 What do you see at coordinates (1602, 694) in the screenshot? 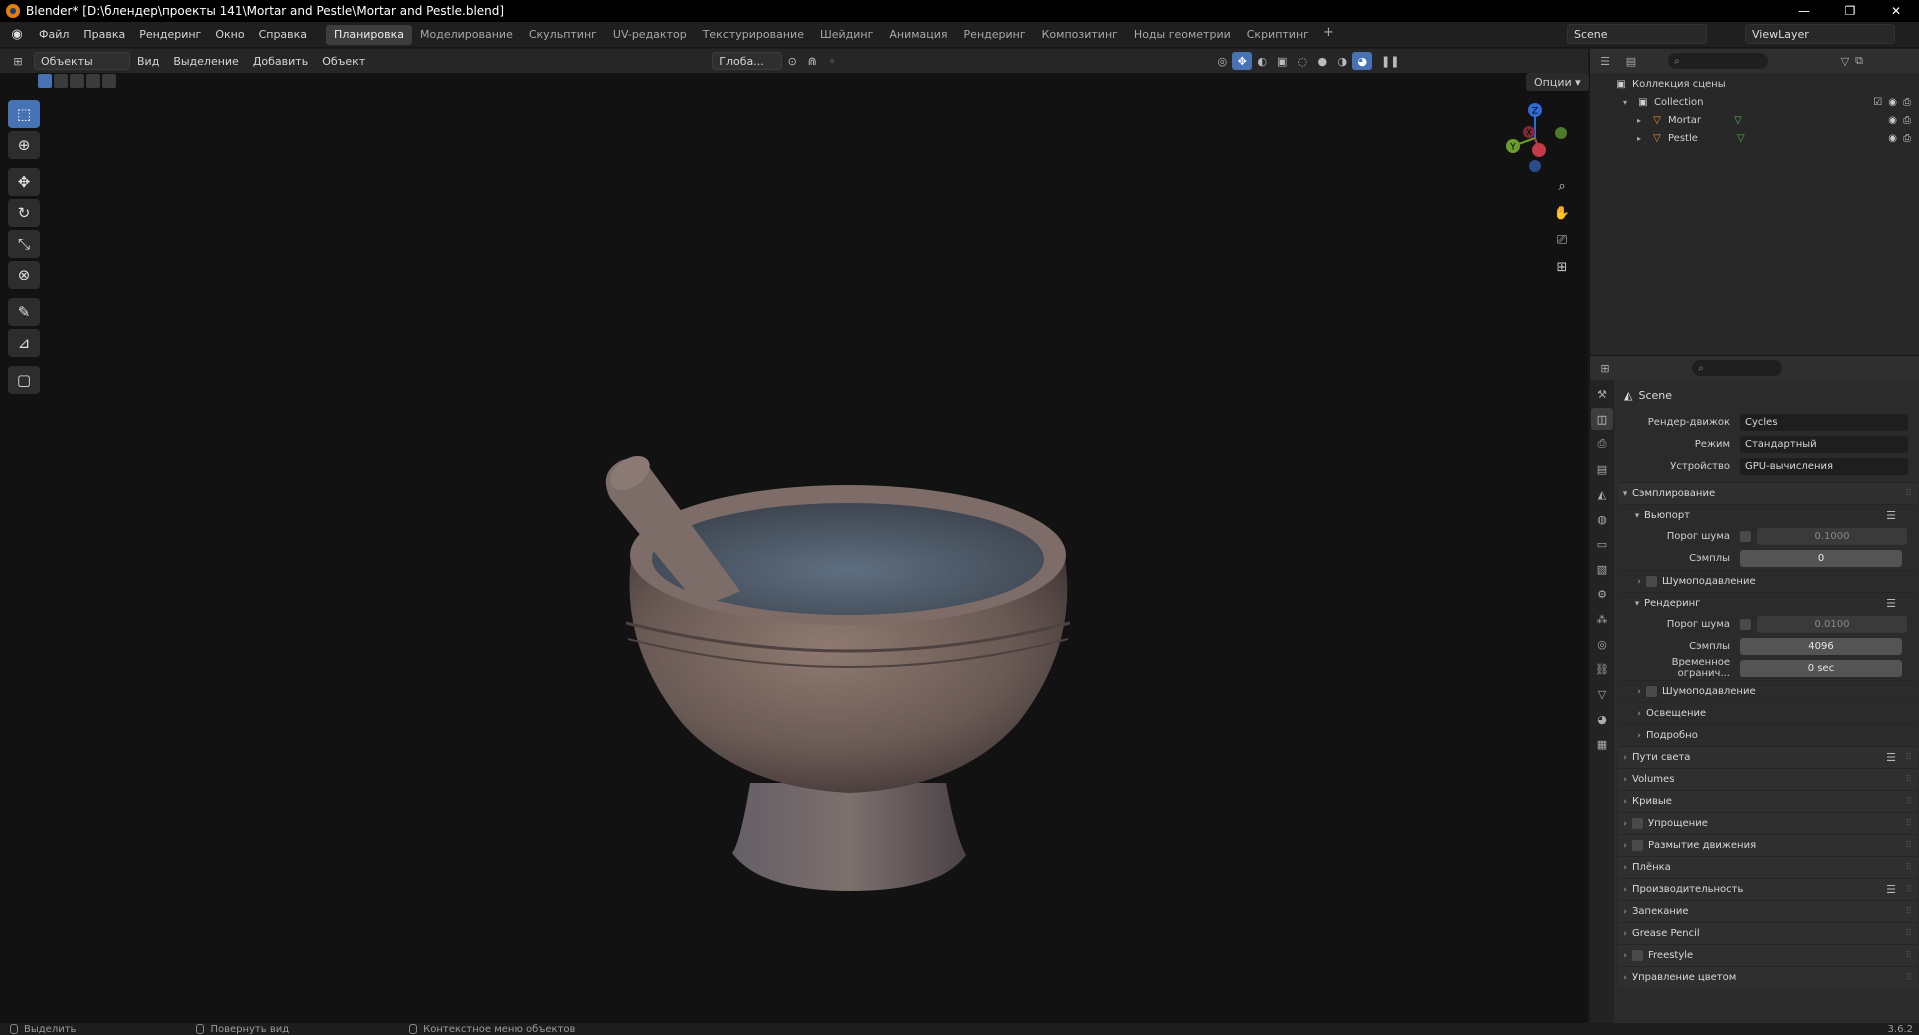
I see `data-tab-icon: ▽` at bounding box center [1602, 694].